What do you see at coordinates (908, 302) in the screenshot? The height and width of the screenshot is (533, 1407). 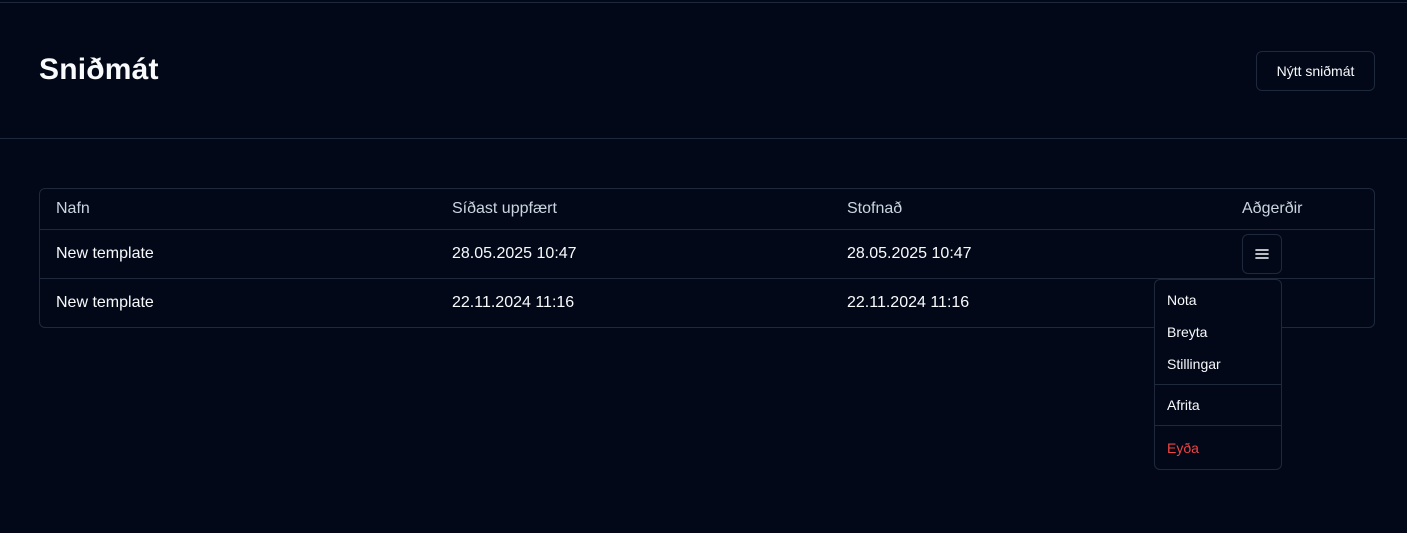 I see `created-date: 22.11.2024 11:16` at bounding box center [908, 302].